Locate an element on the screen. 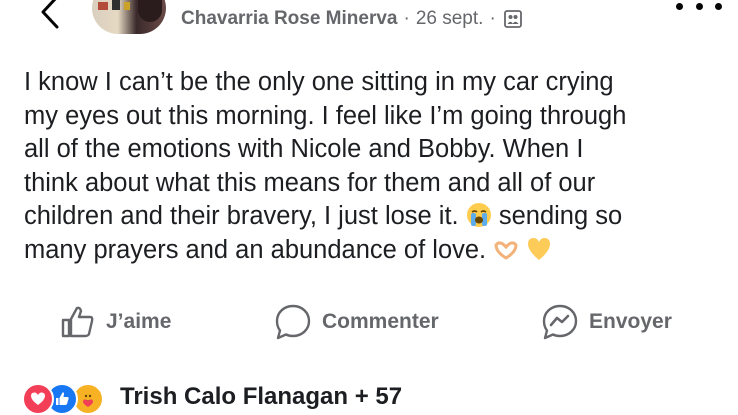 The width and height of the screenshot is (738, 415). author-line: Chavarria Rose Minerva · 26 sept. · is located at coordinates (351, 19).